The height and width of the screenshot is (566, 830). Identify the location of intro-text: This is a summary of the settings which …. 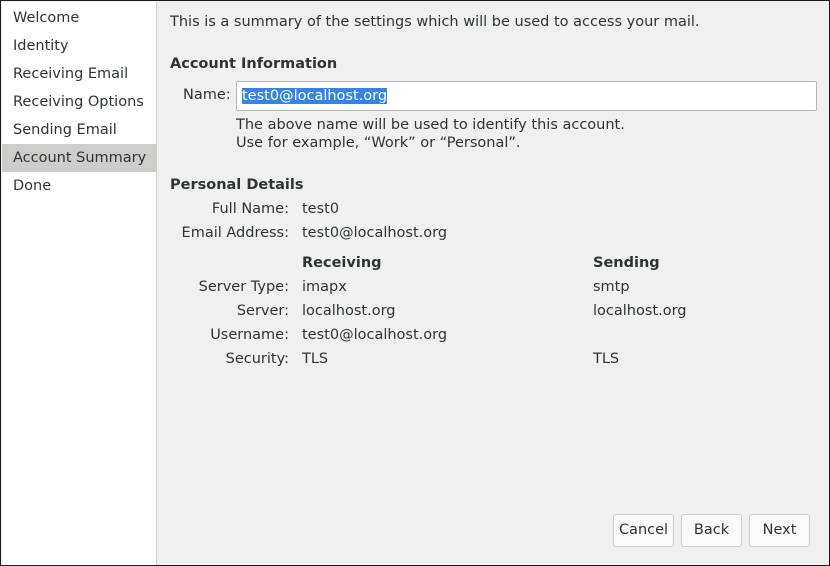
(435, 22).